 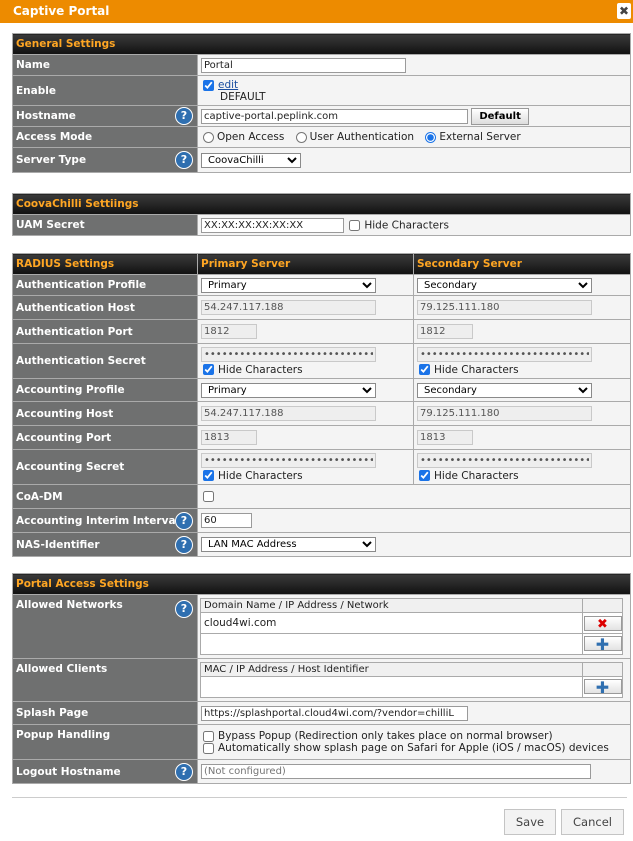 What do you see at coordinates (334, 713) in the screenshot?
I see `splash-page-input` at bounding box center [334, 713].